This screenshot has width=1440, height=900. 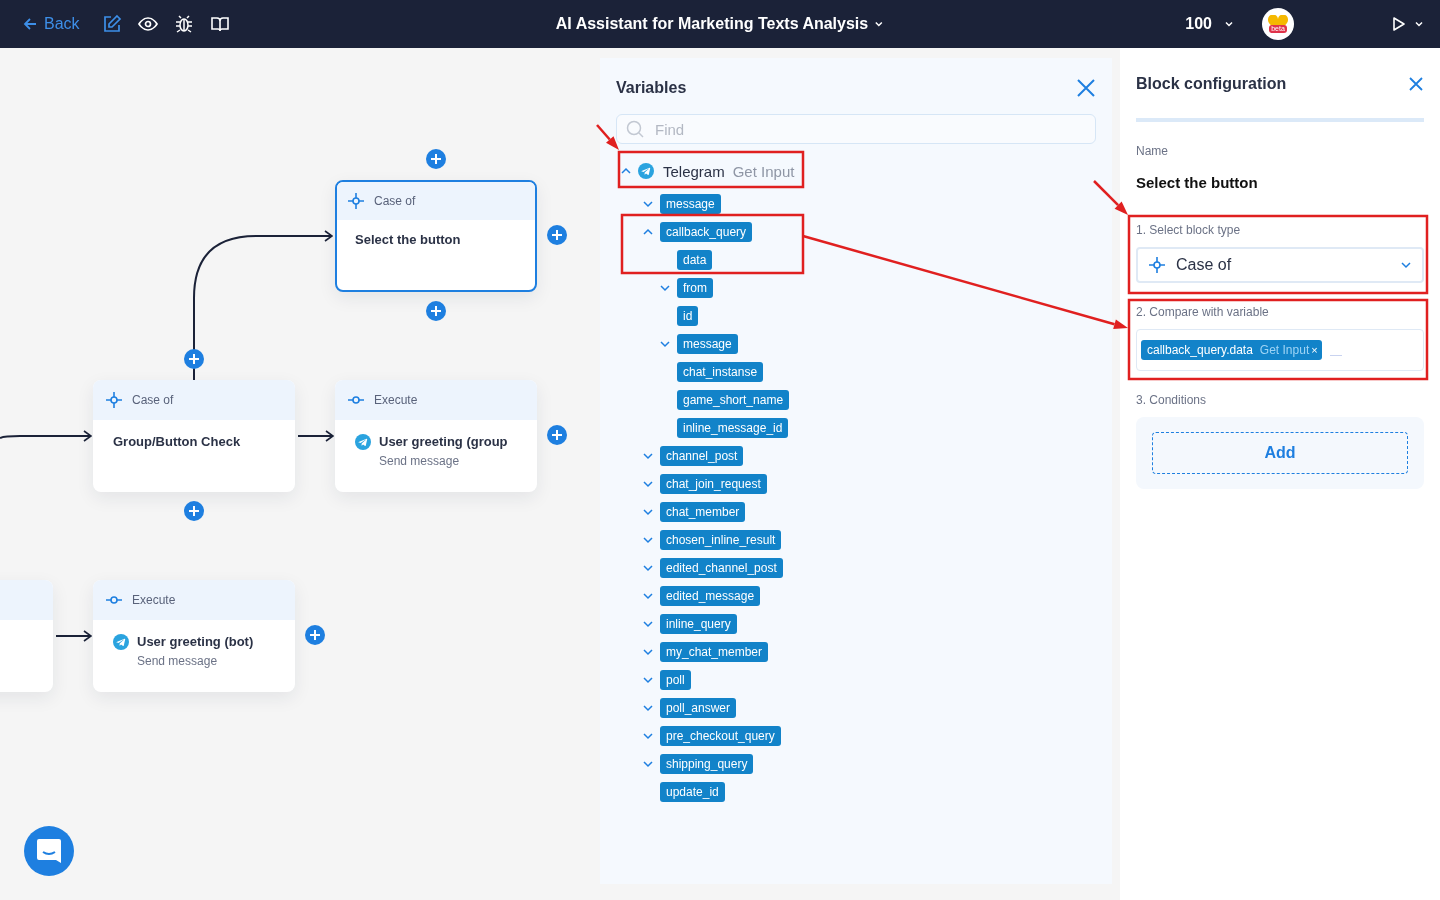 I want to click on block-name: Select the button, so click(x=1197, y=182).